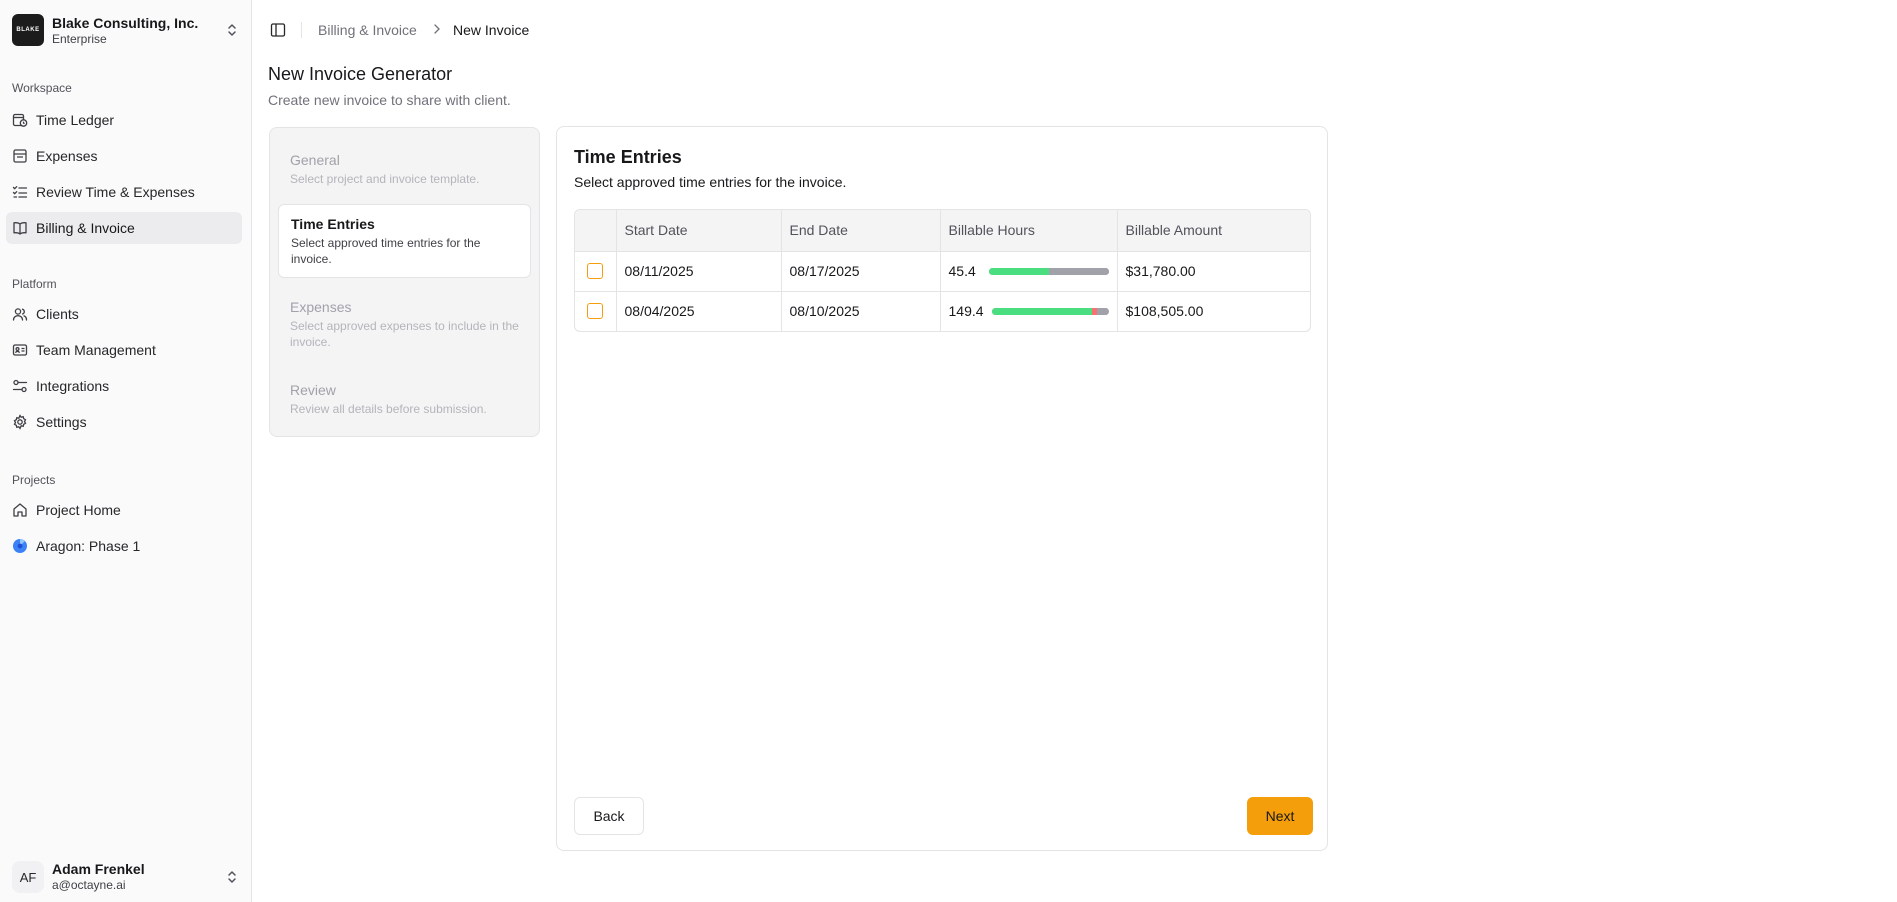  Describe the element at coordinates (42, 88) in the screenshot. I see `workspace-section-label: Workspace` at that location.